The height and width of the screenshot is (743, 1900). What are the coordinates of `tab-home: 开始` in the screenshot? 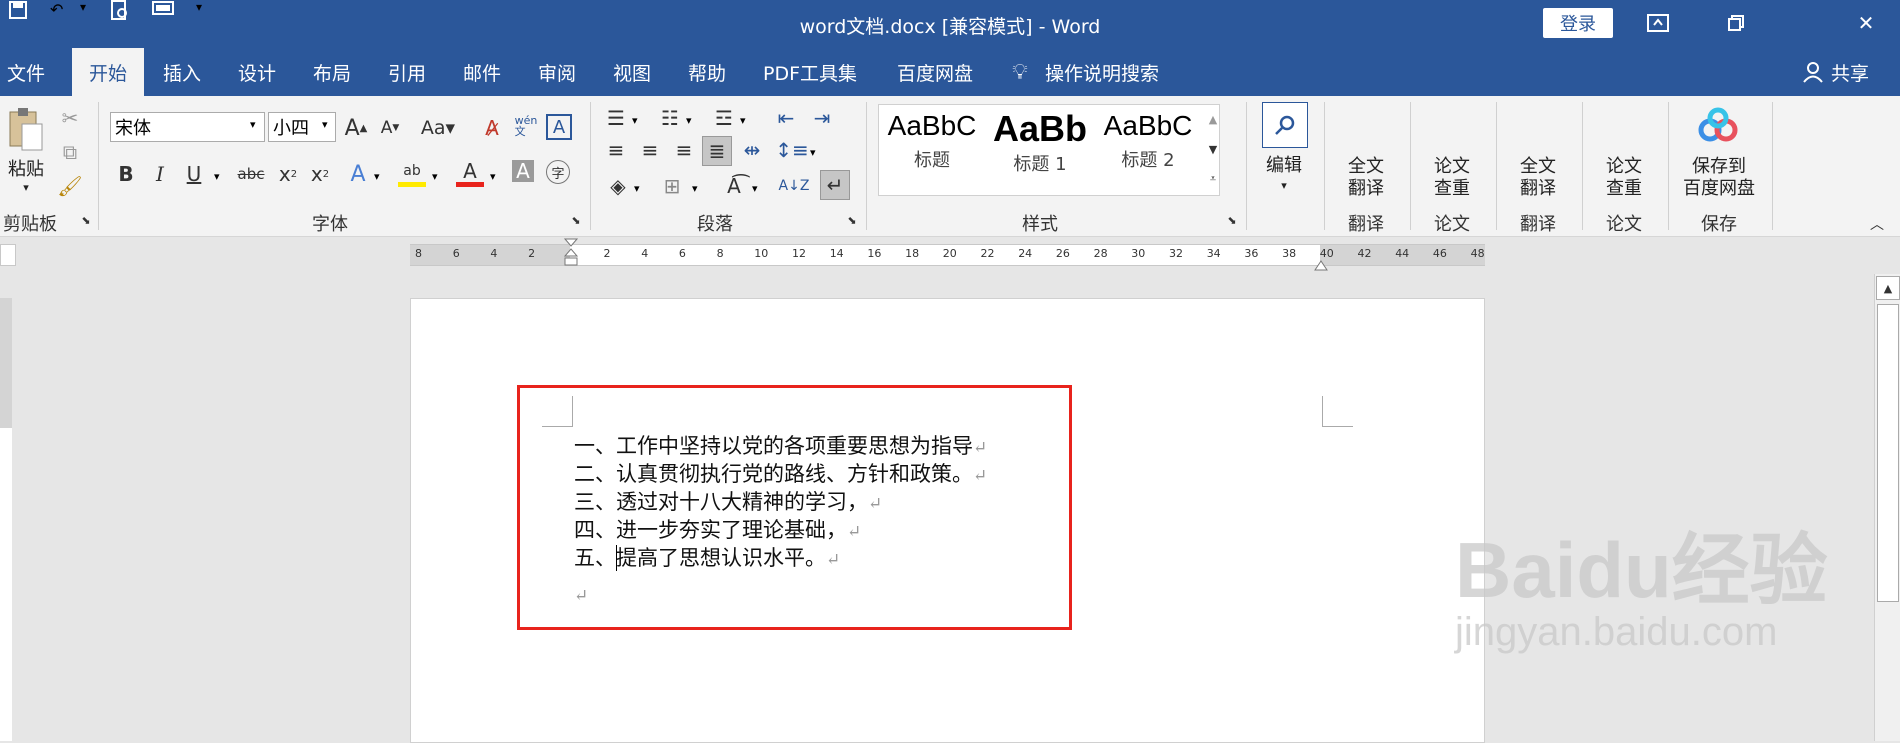 It's located at (108, 72).